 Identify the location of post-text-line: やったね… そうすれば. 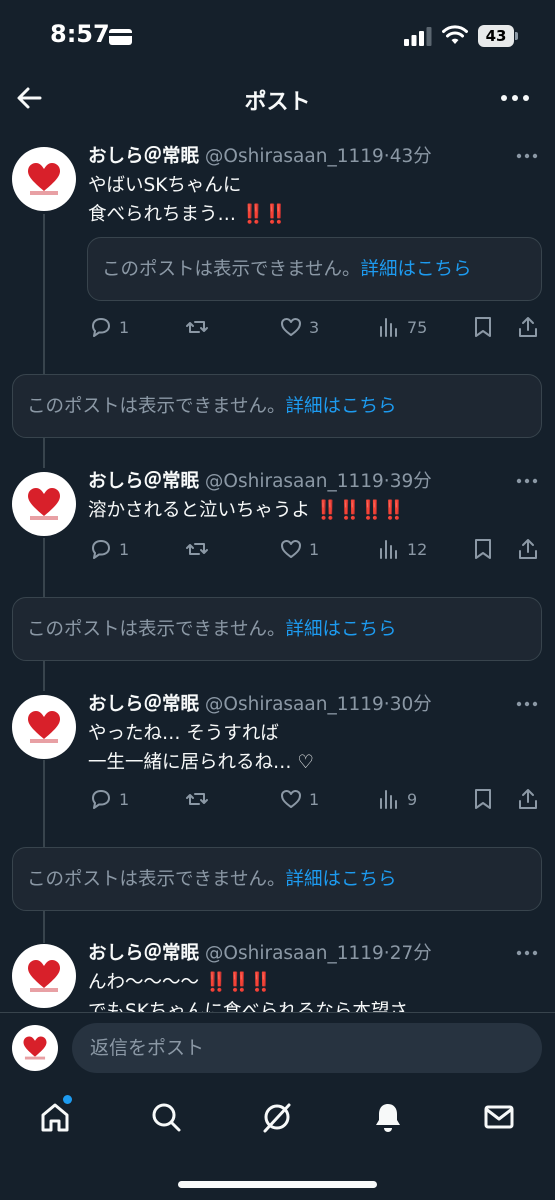
(183, 733).